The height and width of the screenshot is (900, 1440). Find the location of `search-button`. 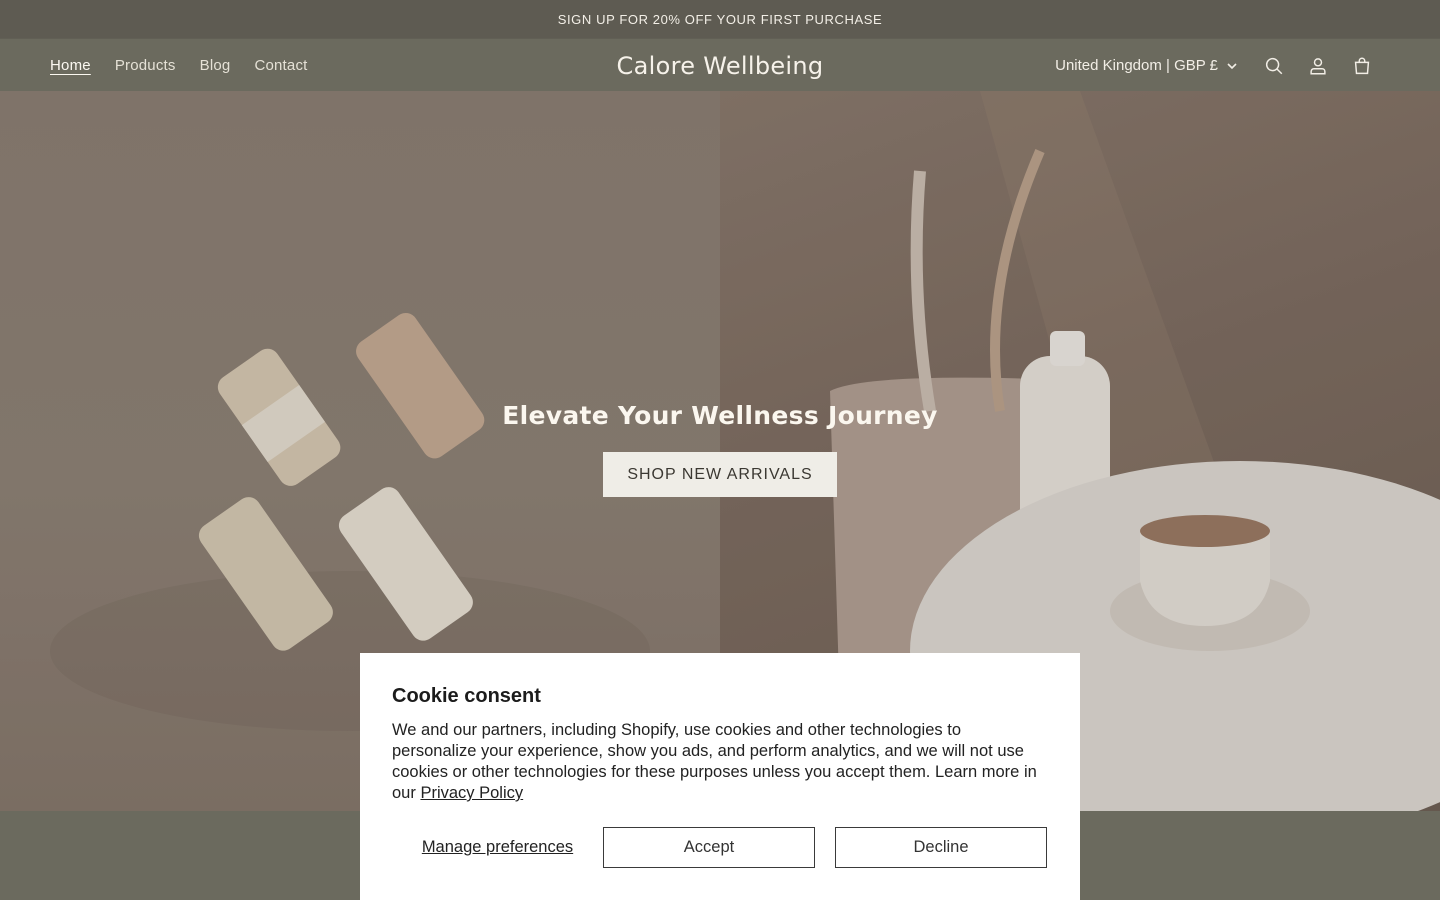

search-button is located at coordinates (1274, 66).